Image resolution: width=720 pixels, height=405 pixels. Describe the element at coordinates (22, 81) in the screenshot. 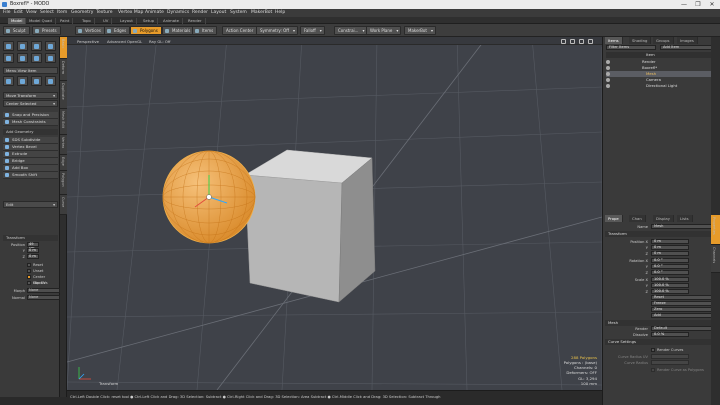

I see `extrude-tool-button` at that location.